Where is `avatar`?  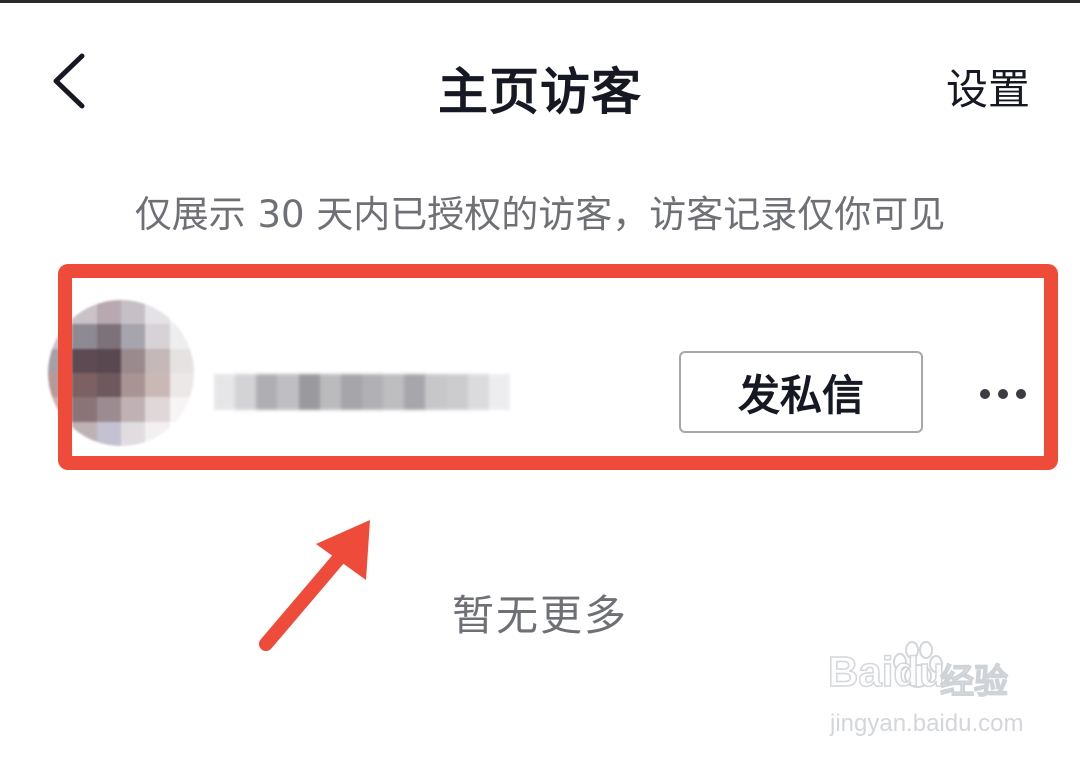
avatar is located at coordinates (121, 373).